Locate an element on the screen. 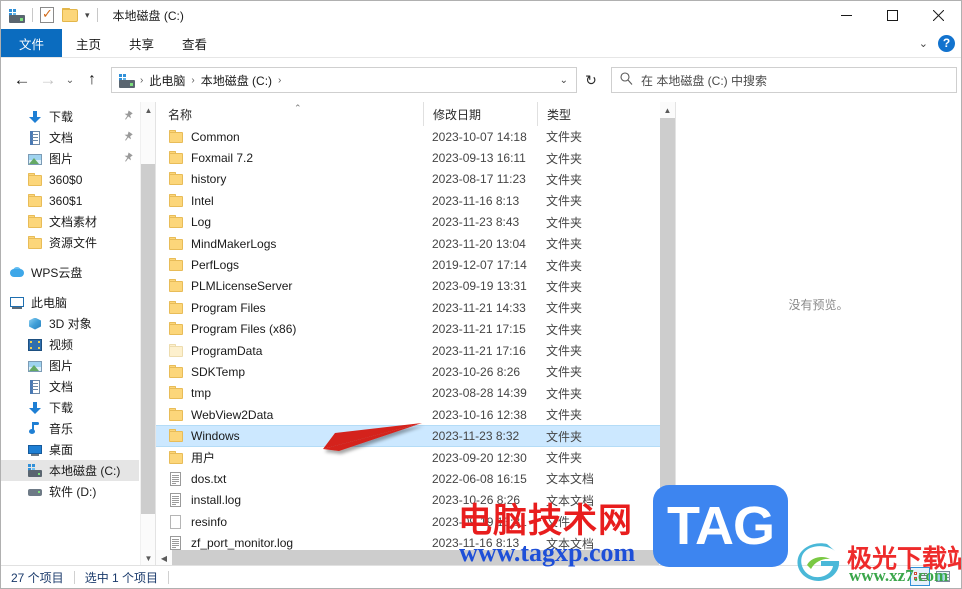 Image resolution: width=962 pixels, height=589 pixels. file-name-label: resinfo is located at coordinates (209, 521).